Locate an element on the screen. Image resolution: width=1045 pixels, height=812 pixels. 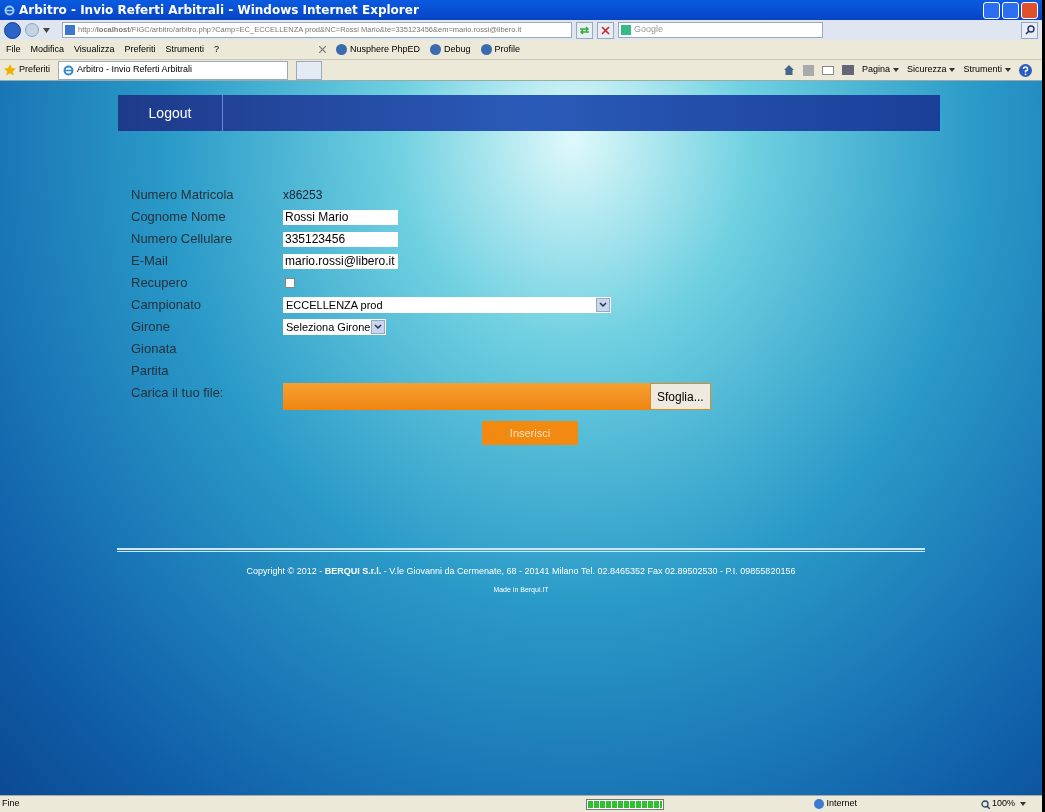
form-label: Girone is located at coordinates (151, 327).